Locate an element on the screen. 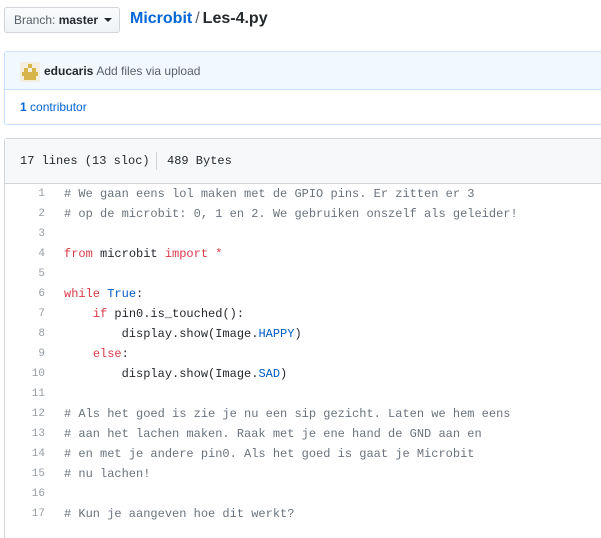 This screenshot has width=601, height=538. code-line: 10 display.show(Image.SAD) is located at coordinates (261, 374).